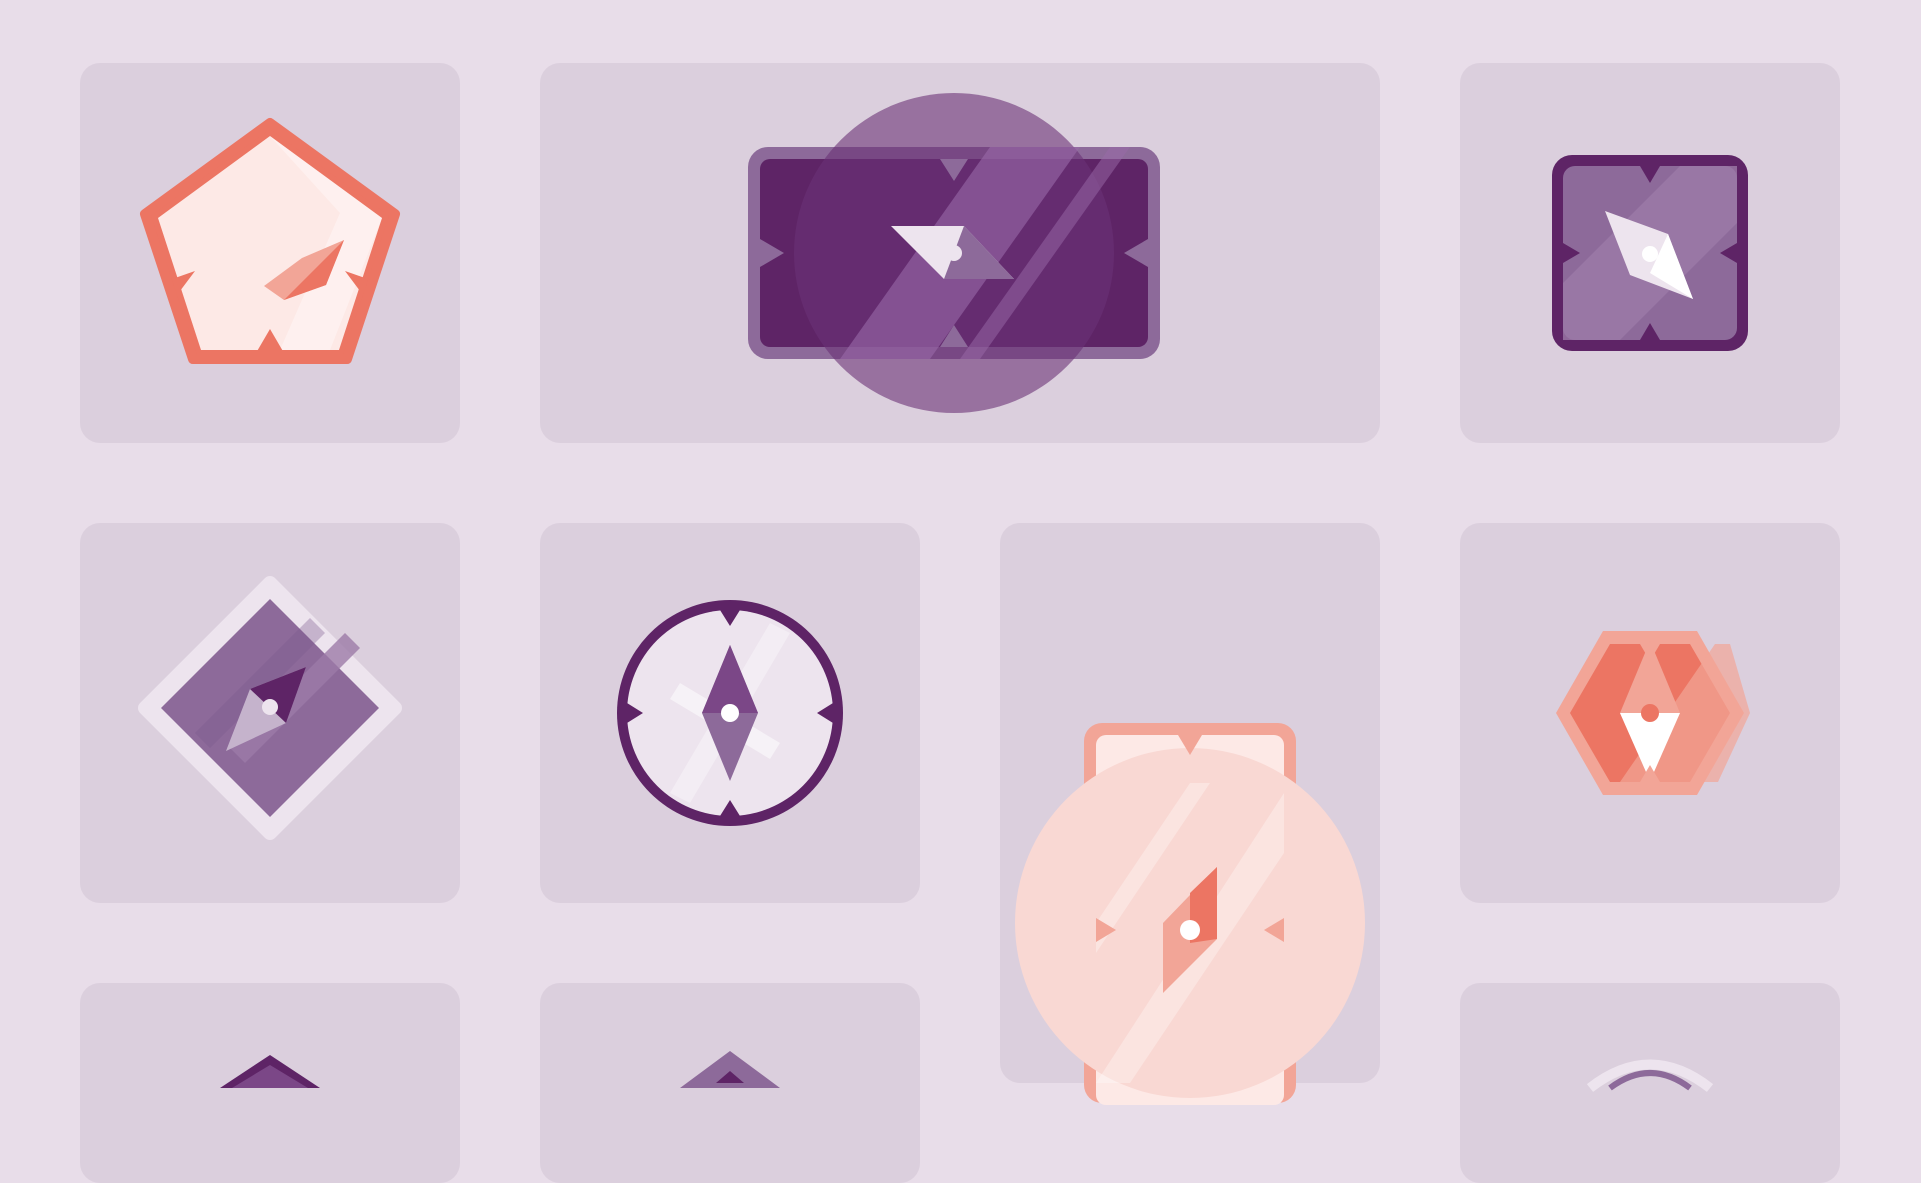 The height and width of the screenshot is (1183, 1921). What do you see at coordinates (1650, 1075) in the screenshot?
I see `lavender-badge-icon` at bounding box center [1650, 1075].